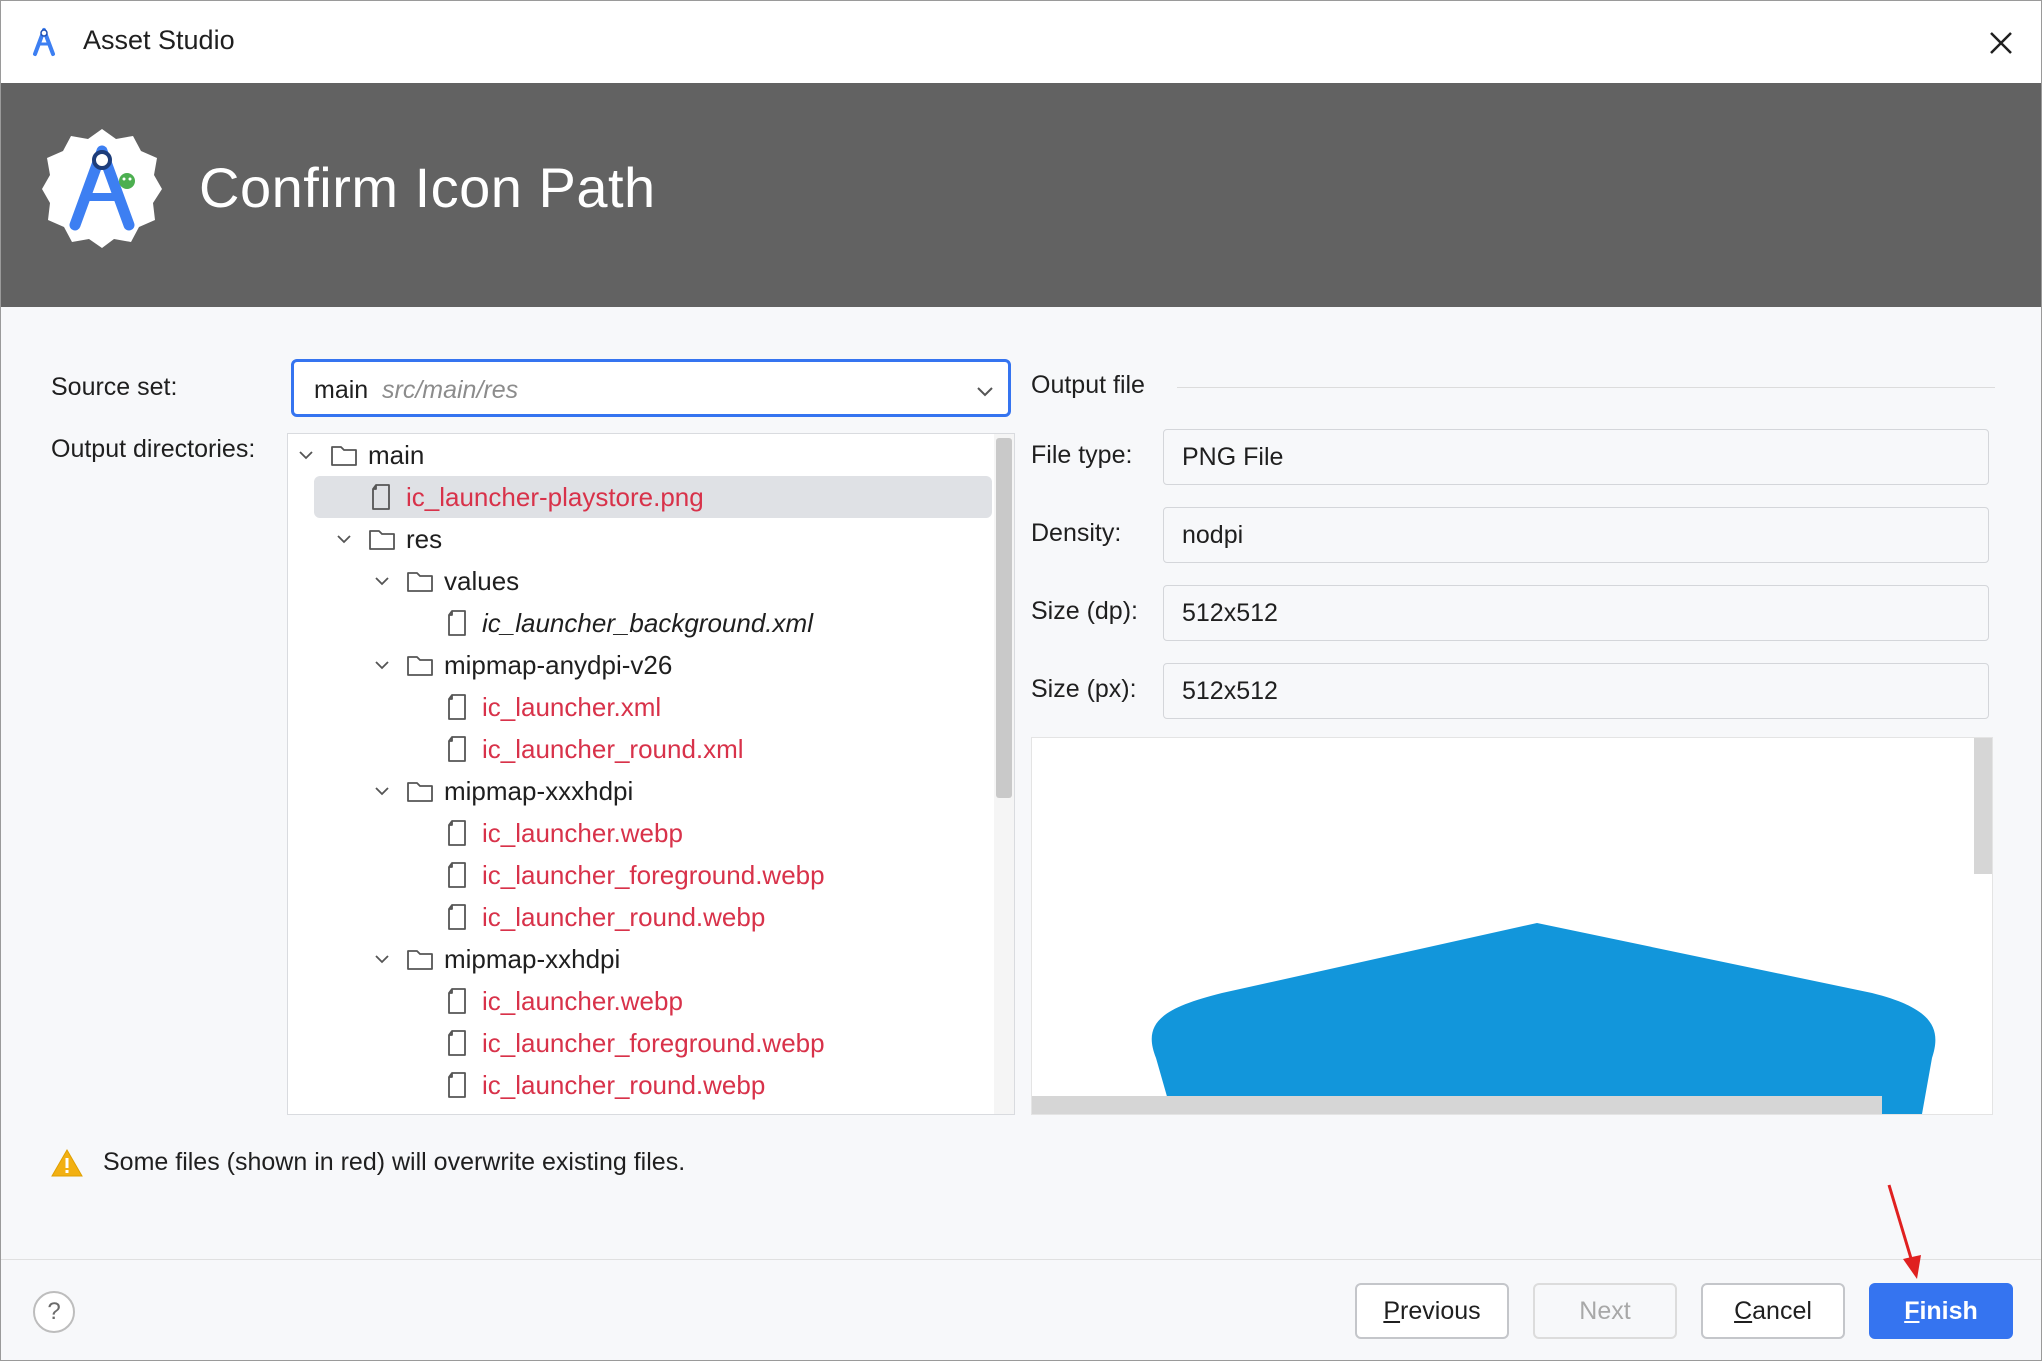  I want to click on tree-item-label: res, so click(424, 539).